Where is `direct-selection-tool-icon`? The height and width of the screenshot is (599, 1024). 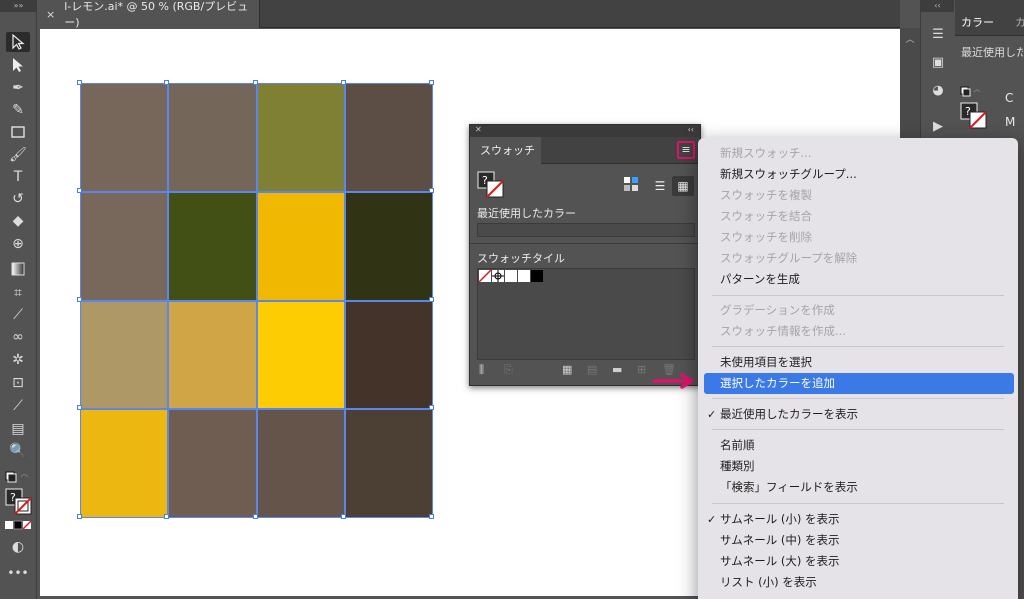
direct-selection-tool-icon is located at coordinates (18, 65).